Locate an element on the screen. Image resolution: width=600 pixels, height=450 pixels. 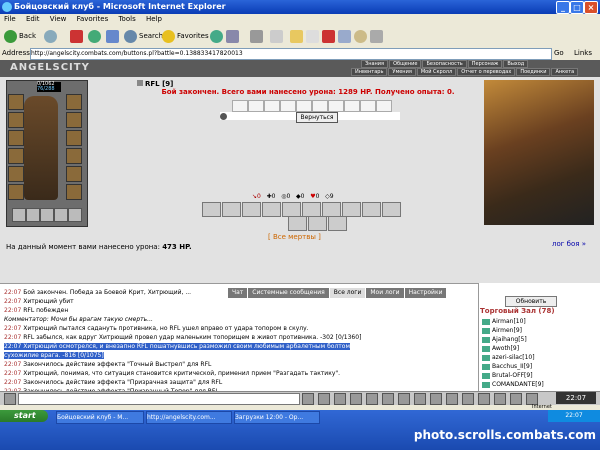
player-name: RFL [9] is located at coordinates (155, 84).